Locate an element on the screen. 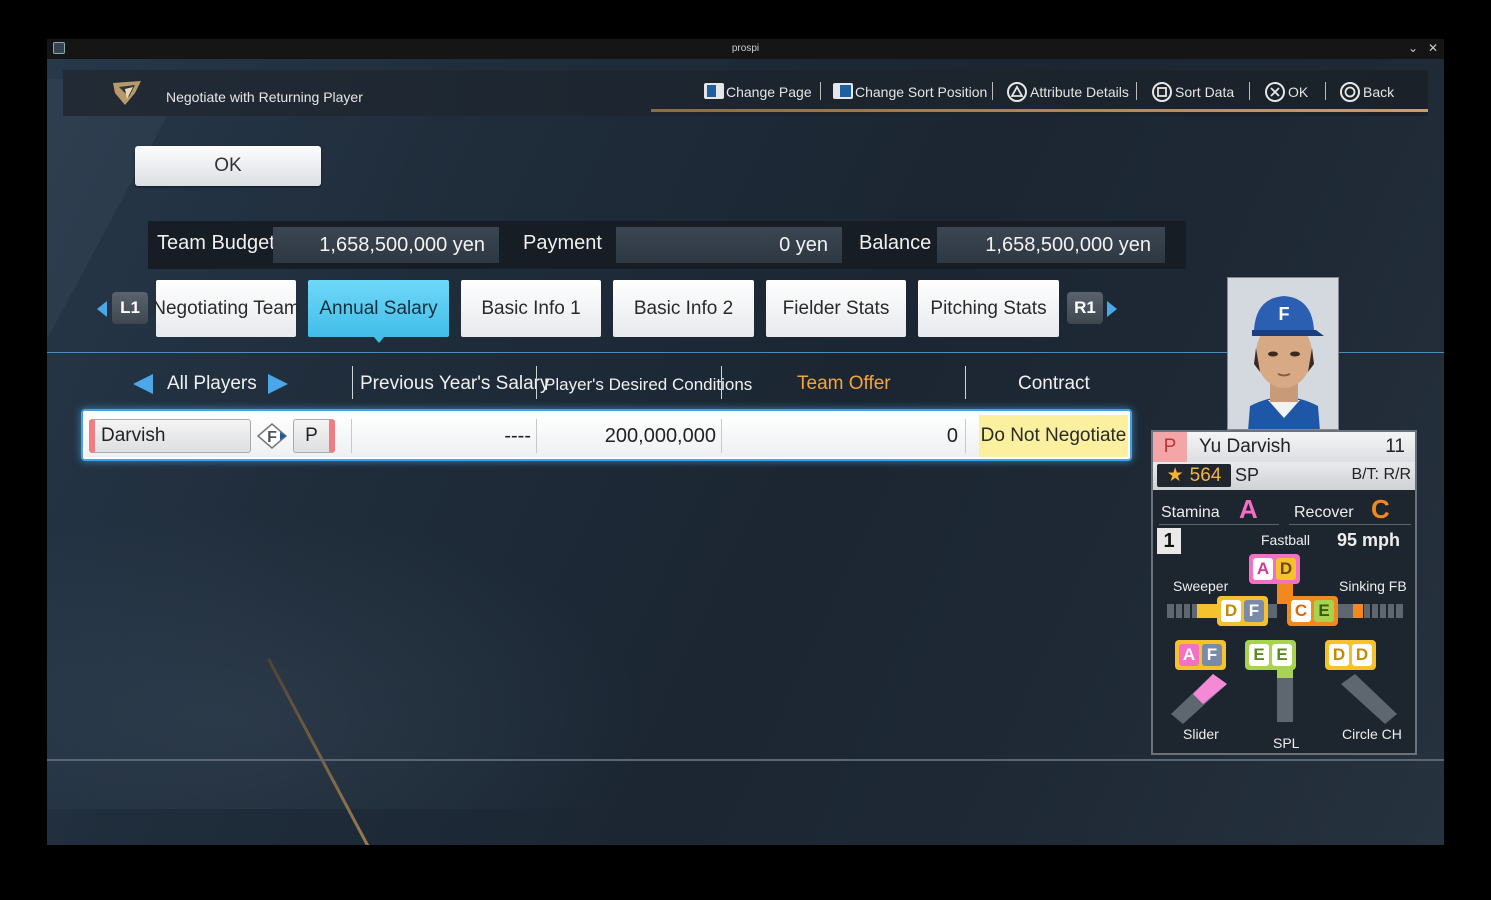 Image resolution: width=1491 pixels, height=900 pixels. player-photo: F is located at coordinates (1283, 353).